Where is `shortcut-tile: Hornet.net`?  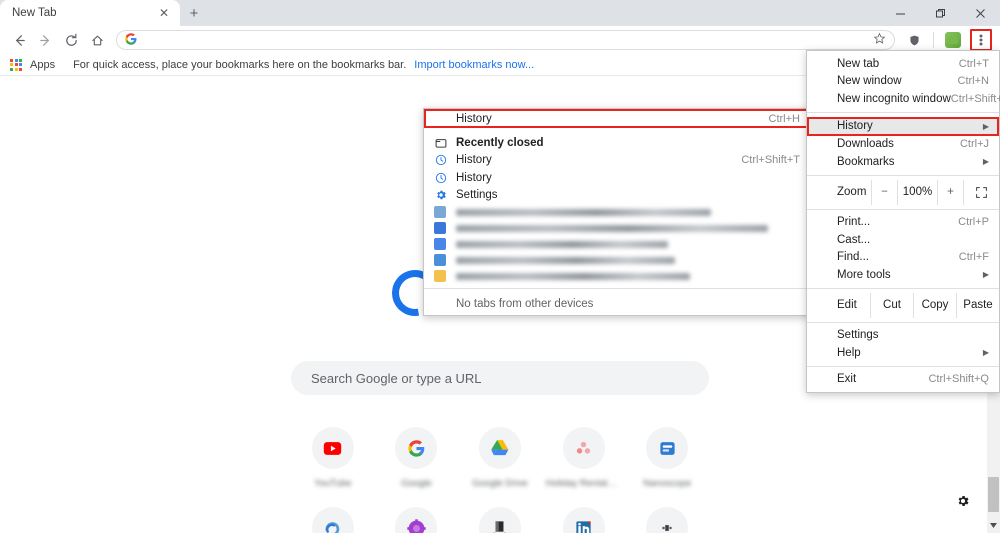
shortcut-tile: Hornet.net is located at coordinates (667, 520).